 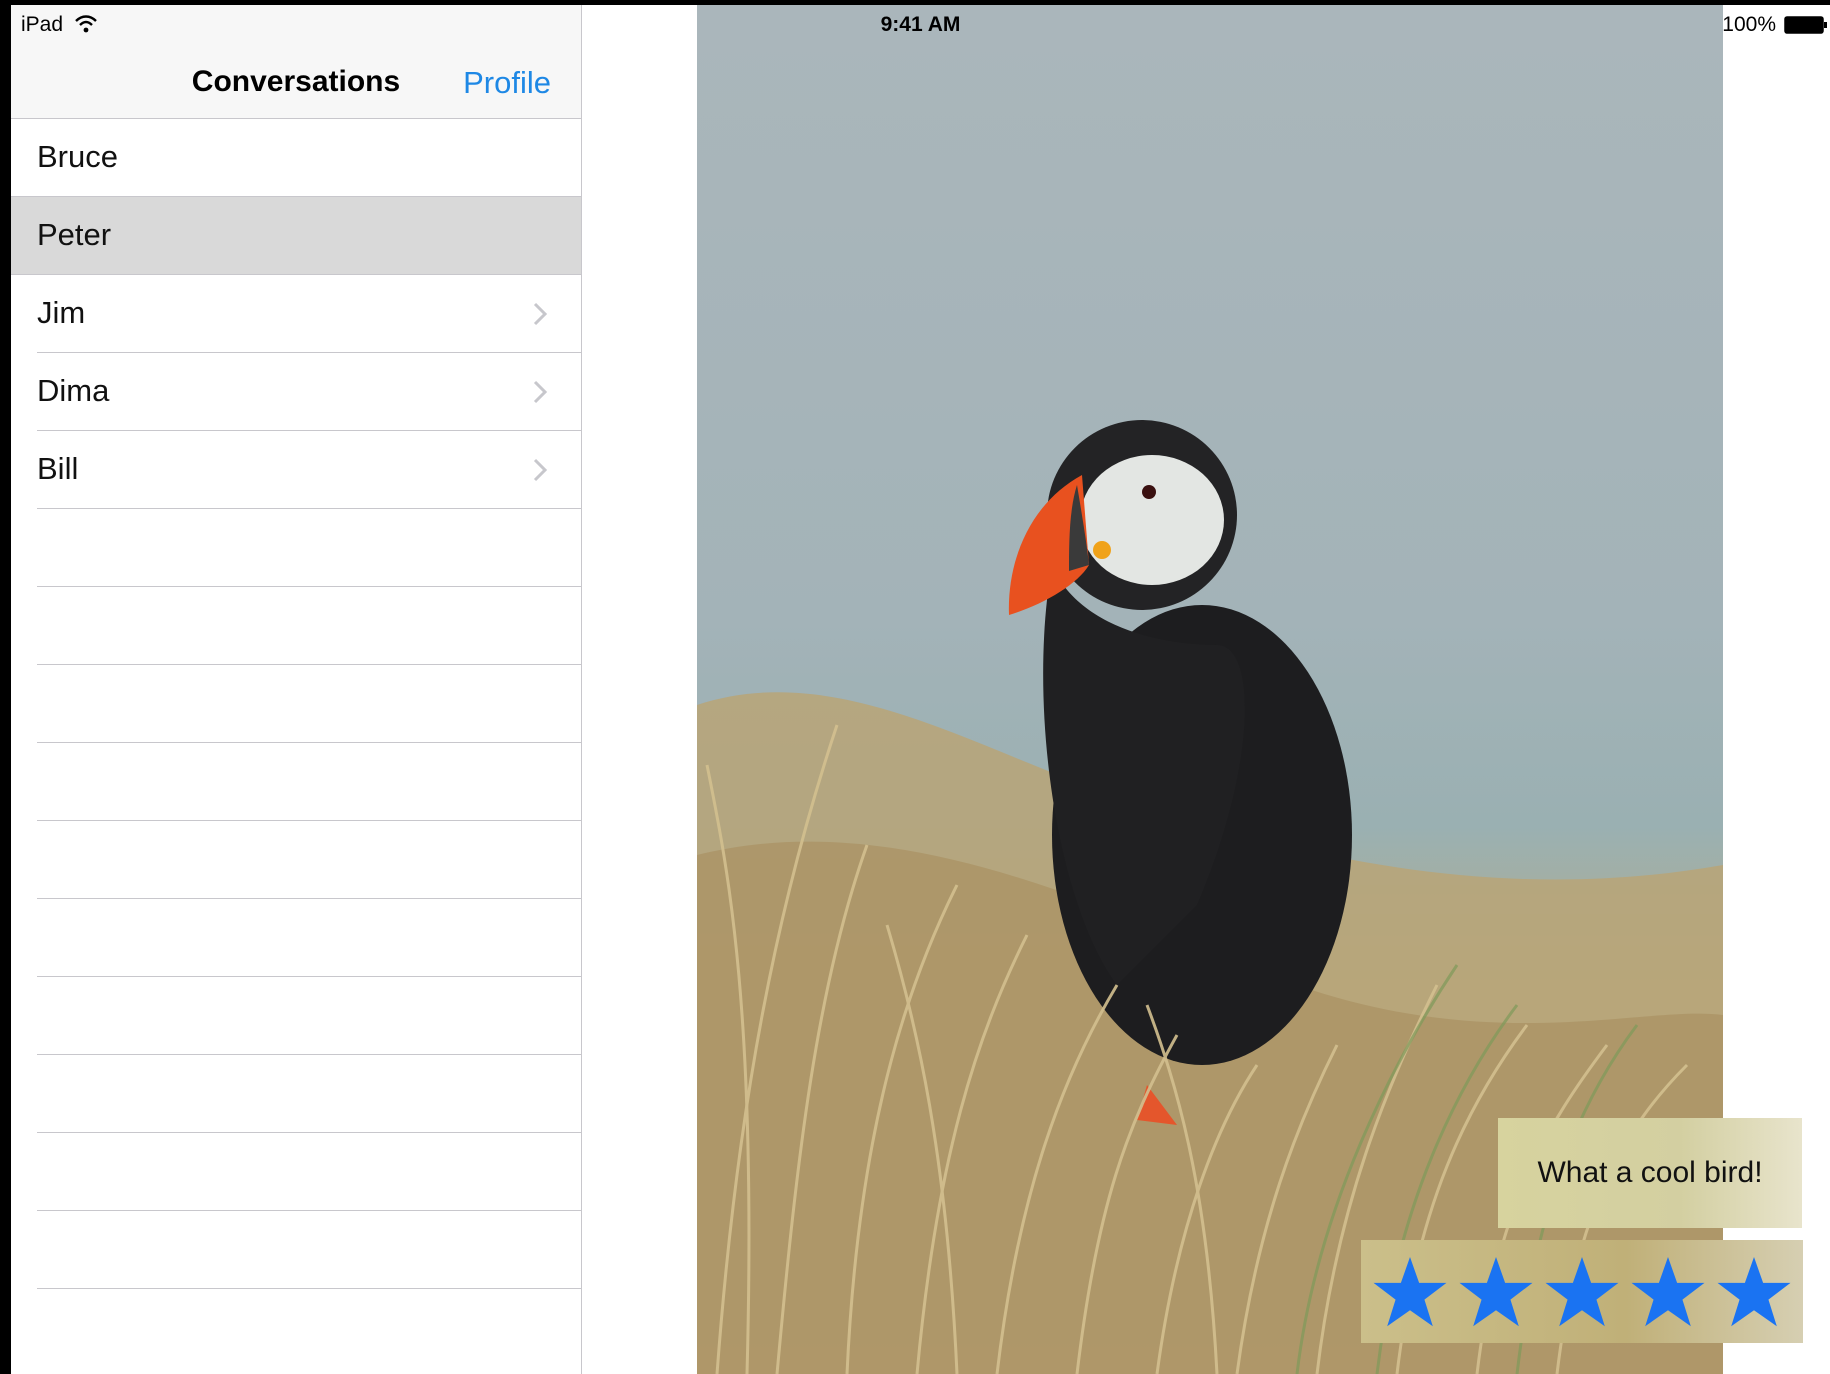 What do you see at coordinates (309, 392) in the screenshot?
I see `conversation-row-dima: Dima` at bounding box center [309, 392].